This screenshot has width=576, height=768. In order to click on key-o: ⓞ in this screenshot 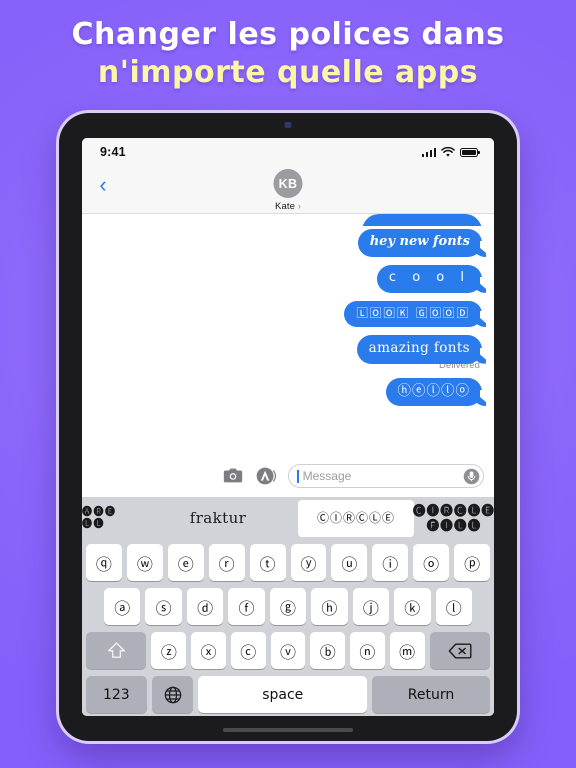, I will do `click(431, 562)`.